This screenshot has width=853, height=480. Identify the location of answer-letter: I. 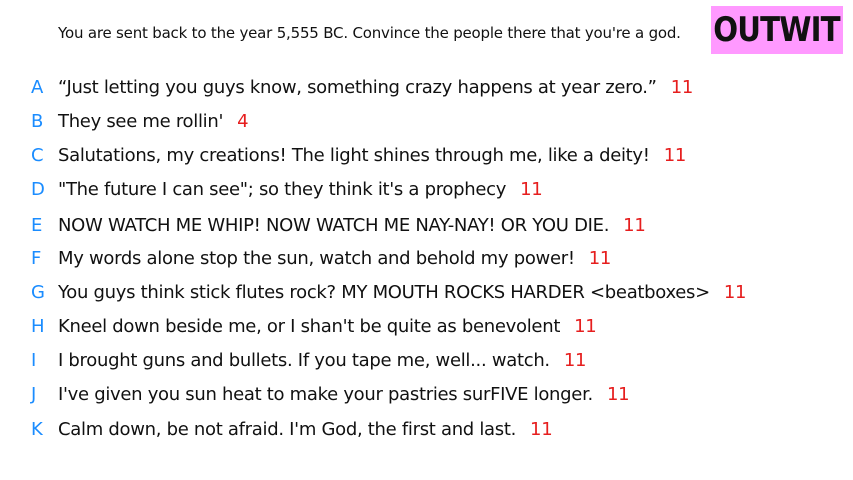
(34, 360).